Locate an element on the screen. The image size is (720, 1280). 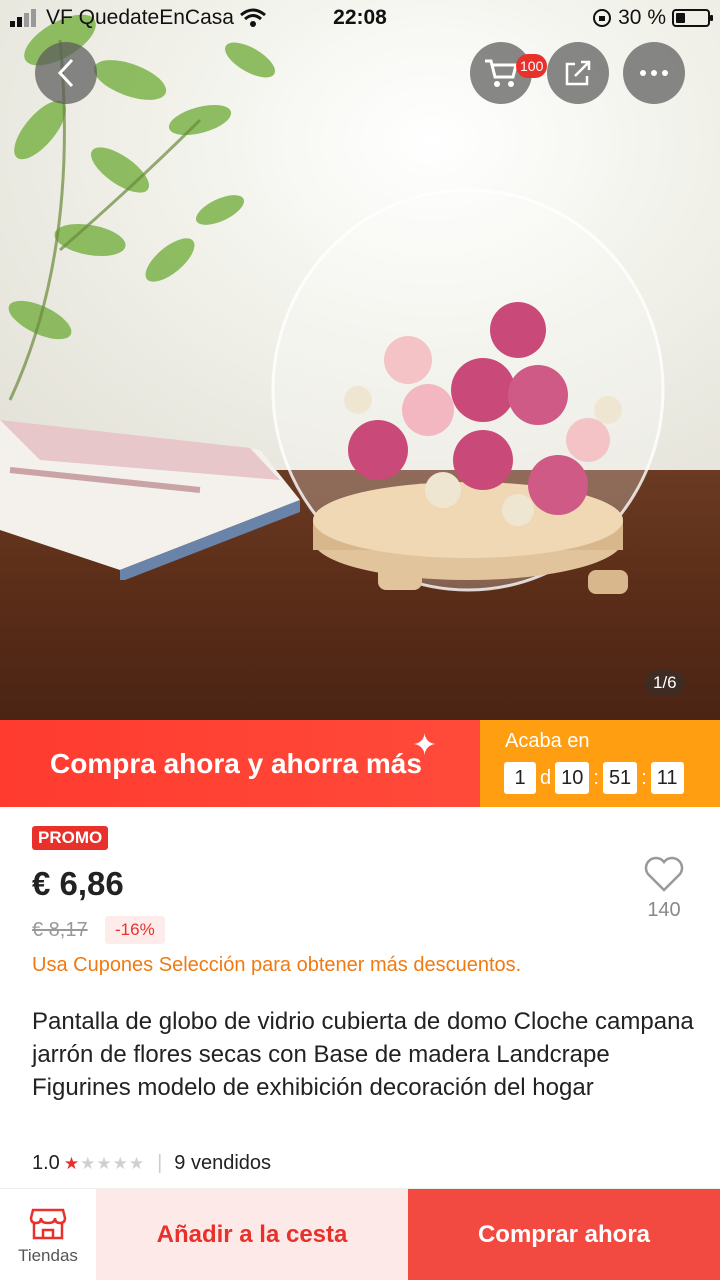
status-bar: VF QuedateEnCasa 22:08 30 % is located at coordinates (360, 19).